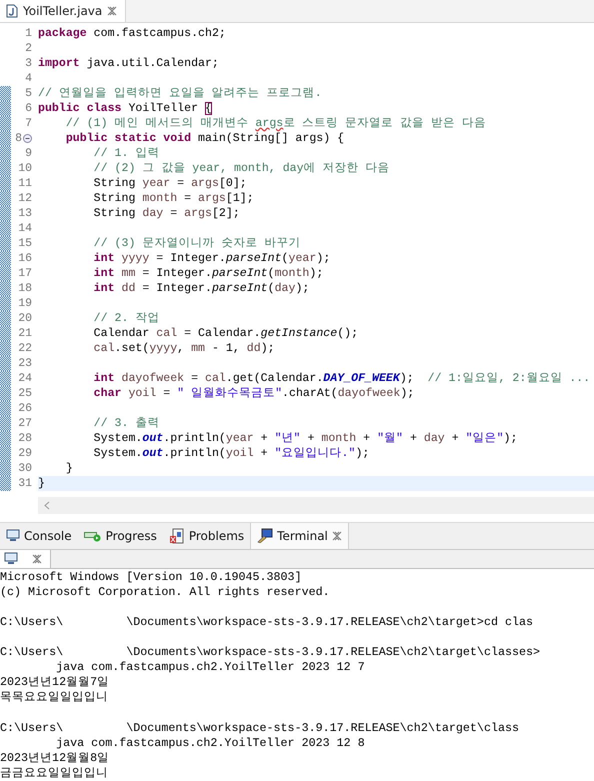 This screenshot has height=781, width=594. What do you see at coordinates (25, 483) in the screenshot?
I see `line-number: 31` at bounding box center [25, 483].